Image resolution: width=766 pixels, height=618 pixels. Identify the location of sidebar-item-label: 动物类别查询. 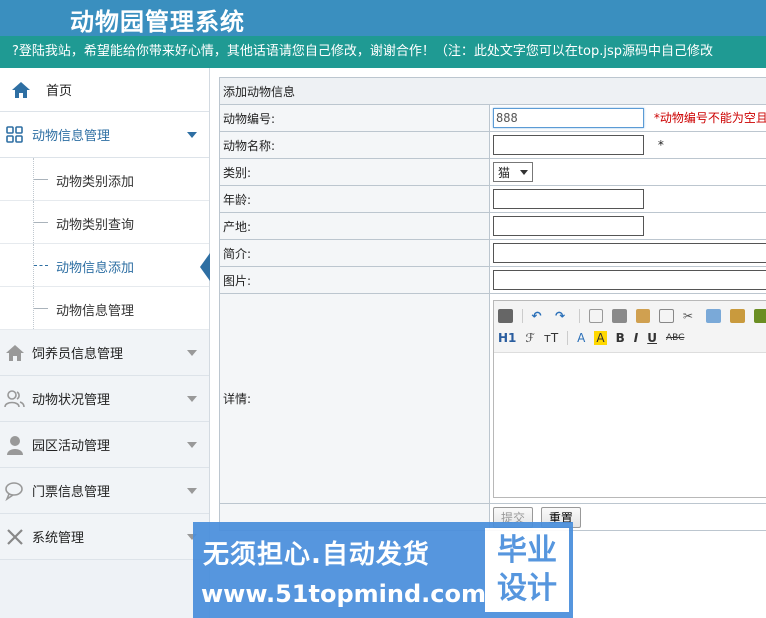
(95, 225).